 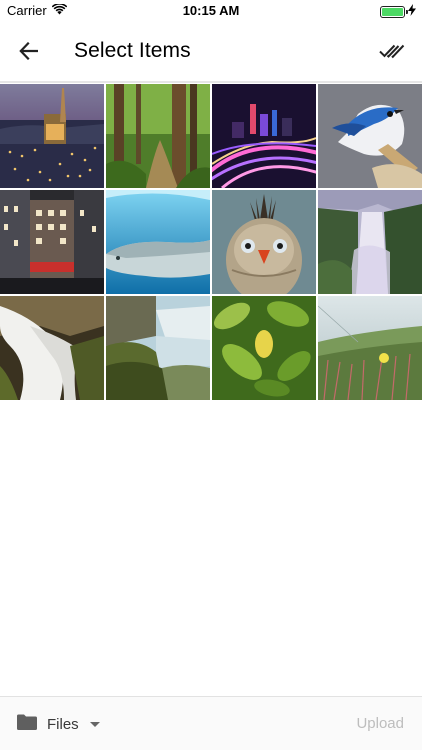 I want to click on double-check-icon, so click(x=392, y=53).